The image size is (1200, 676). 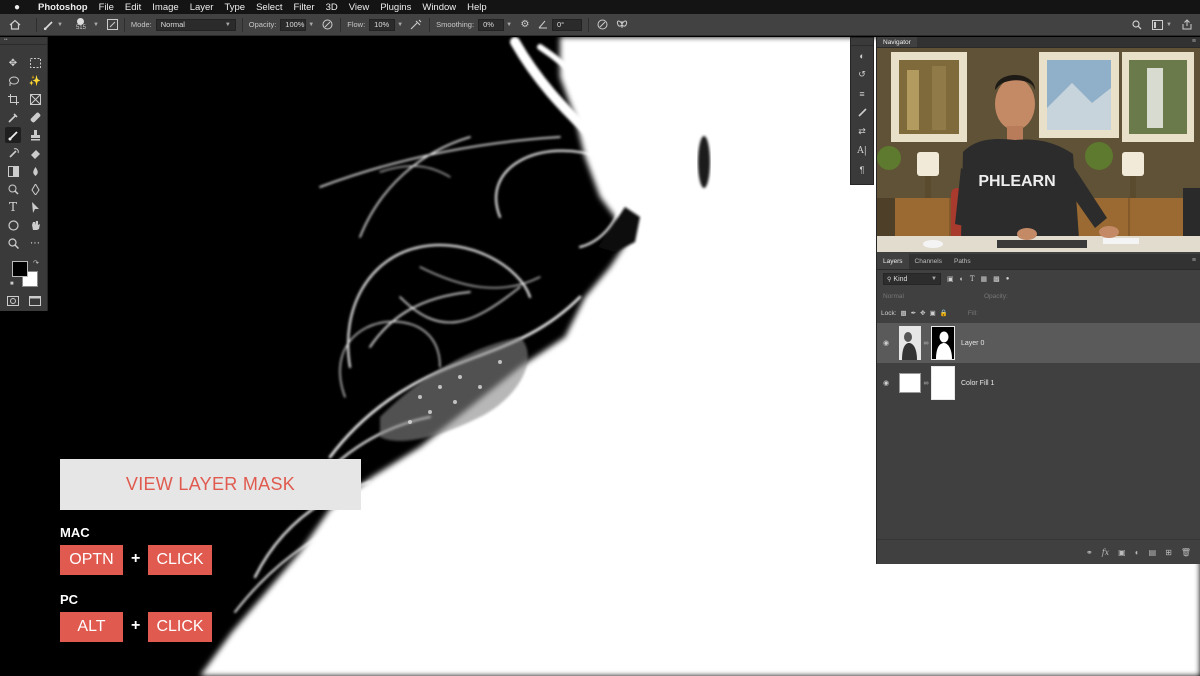 I want to click on angle-input: 0°, so click(x=567, y=24).